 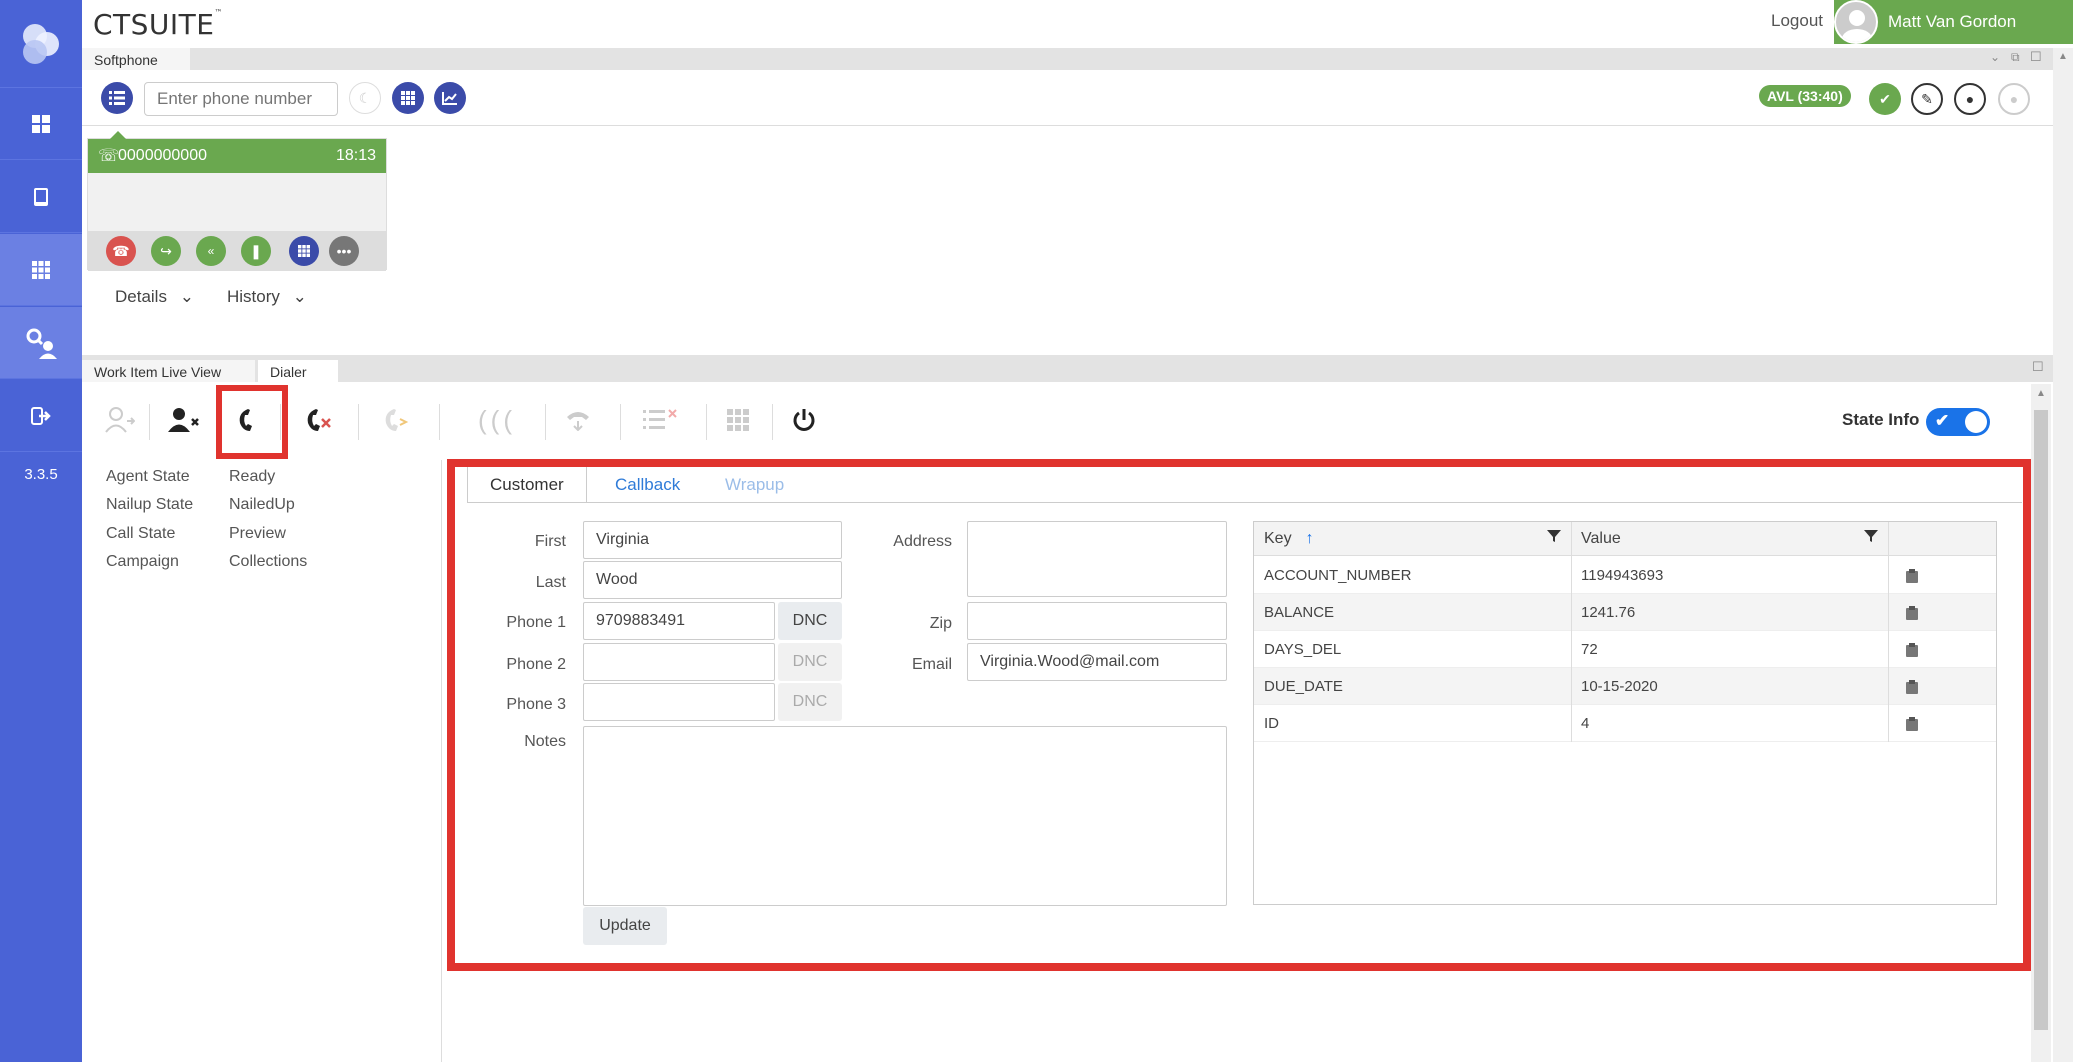 I want to click on tab-work-item-live-view: Work Item Live View, so click(x=168, y=371).